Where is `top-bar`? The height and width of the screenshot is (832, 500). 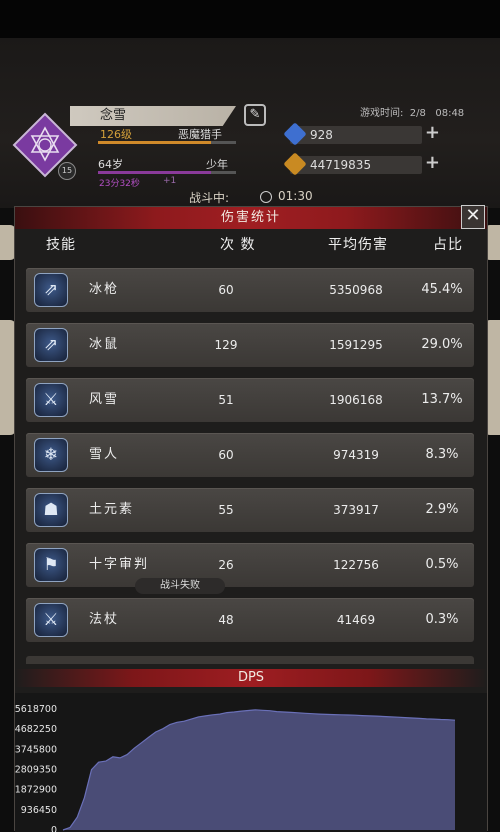 top-bar is located at coordinates (250, 19).